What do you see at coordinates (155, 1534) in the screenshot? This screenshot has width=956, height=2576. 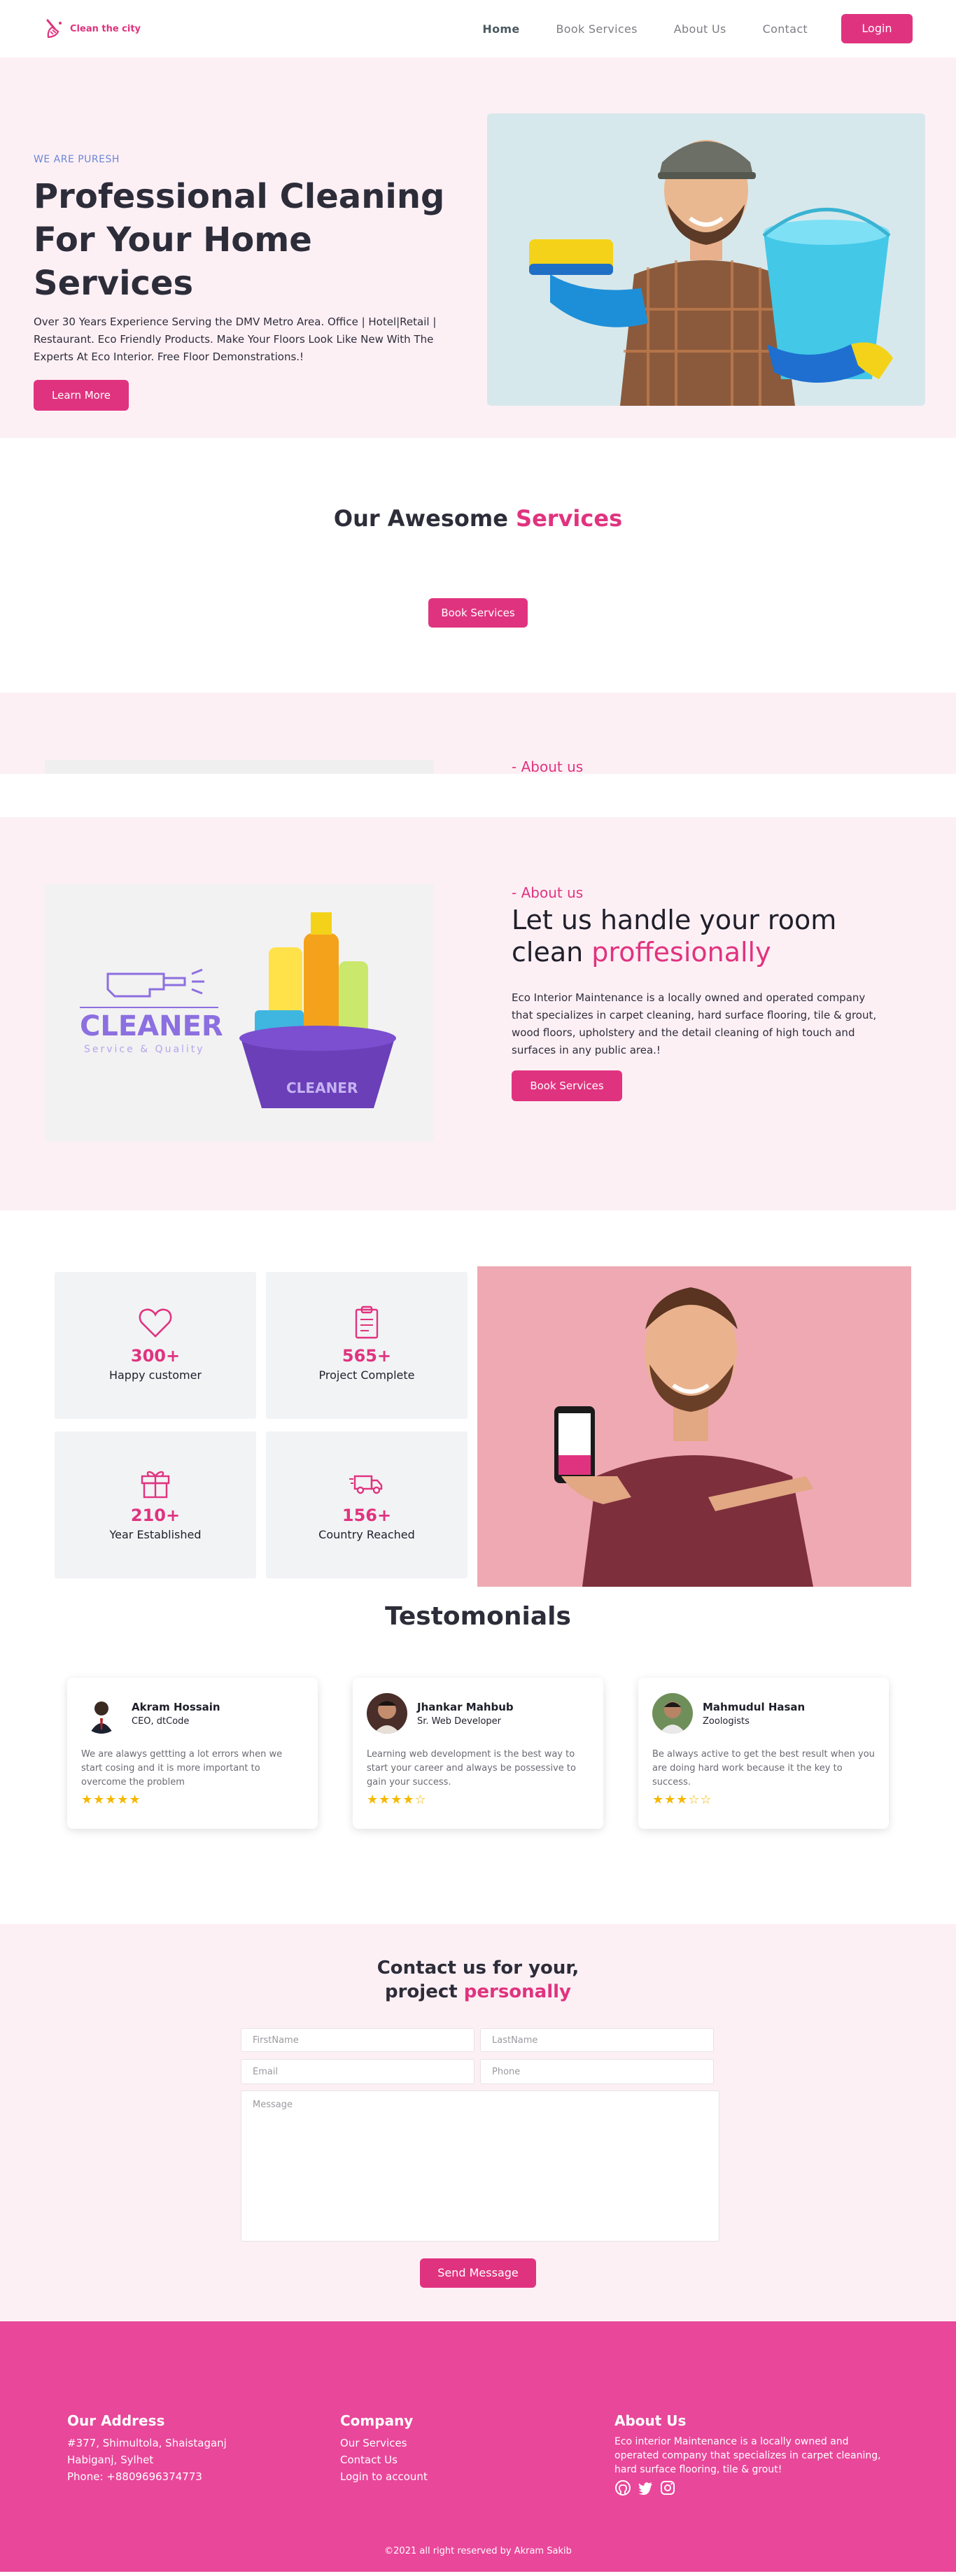 I see `stat-label: Year Established` at bounding box center [155, 1534].